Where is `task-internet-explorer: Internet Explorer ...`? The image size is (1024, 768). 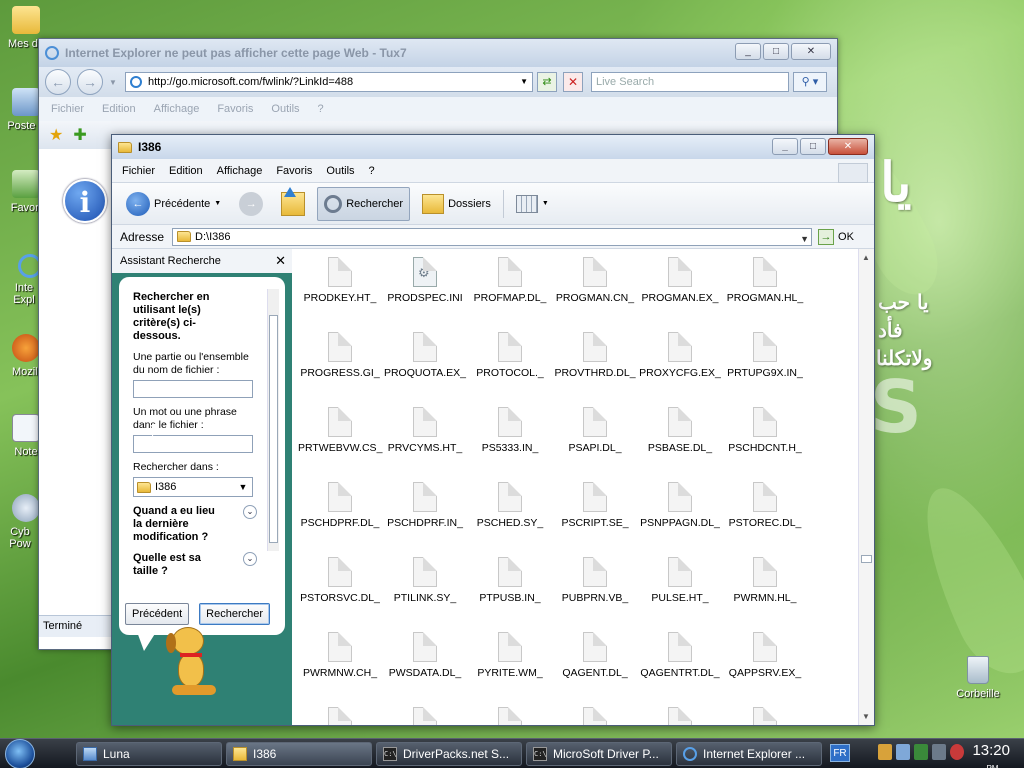 task-internet-explorer: Internet Explorer ... is located at coordinates (749, 753).